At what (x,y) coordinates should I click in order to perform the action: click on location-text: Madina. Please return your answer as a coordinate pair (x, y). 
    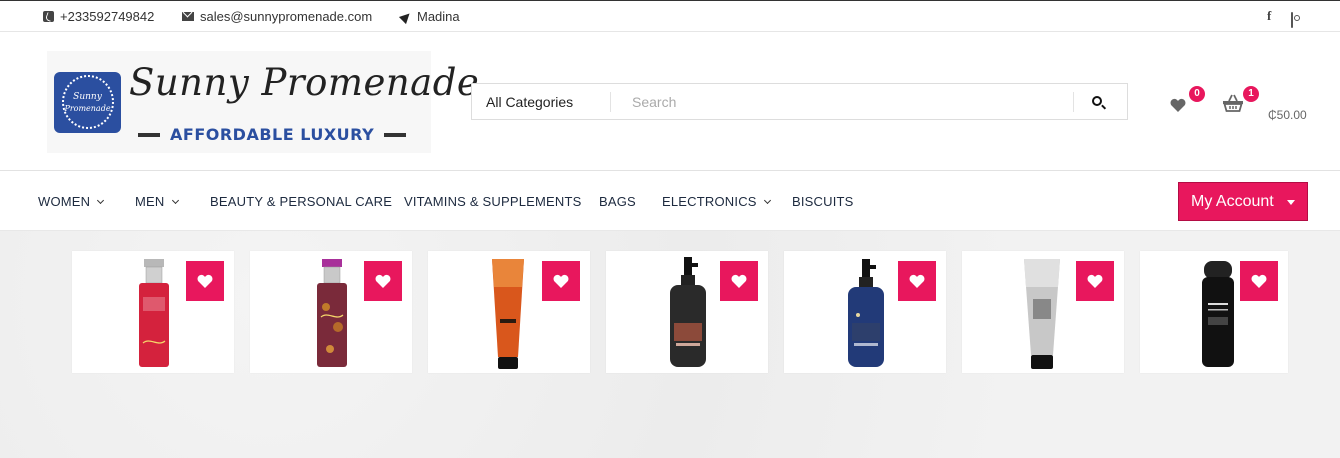
    Looking at the image, I should click on (438, 16).